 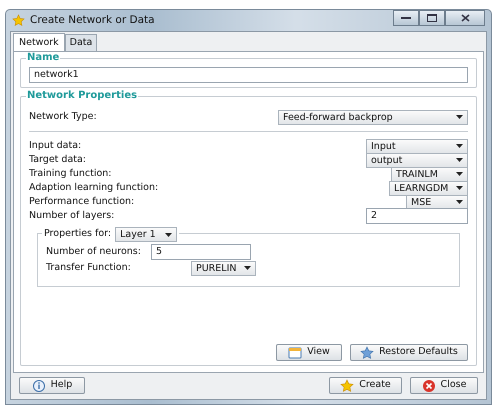 I want to click on tab: Network, so click(x=39, y=42).